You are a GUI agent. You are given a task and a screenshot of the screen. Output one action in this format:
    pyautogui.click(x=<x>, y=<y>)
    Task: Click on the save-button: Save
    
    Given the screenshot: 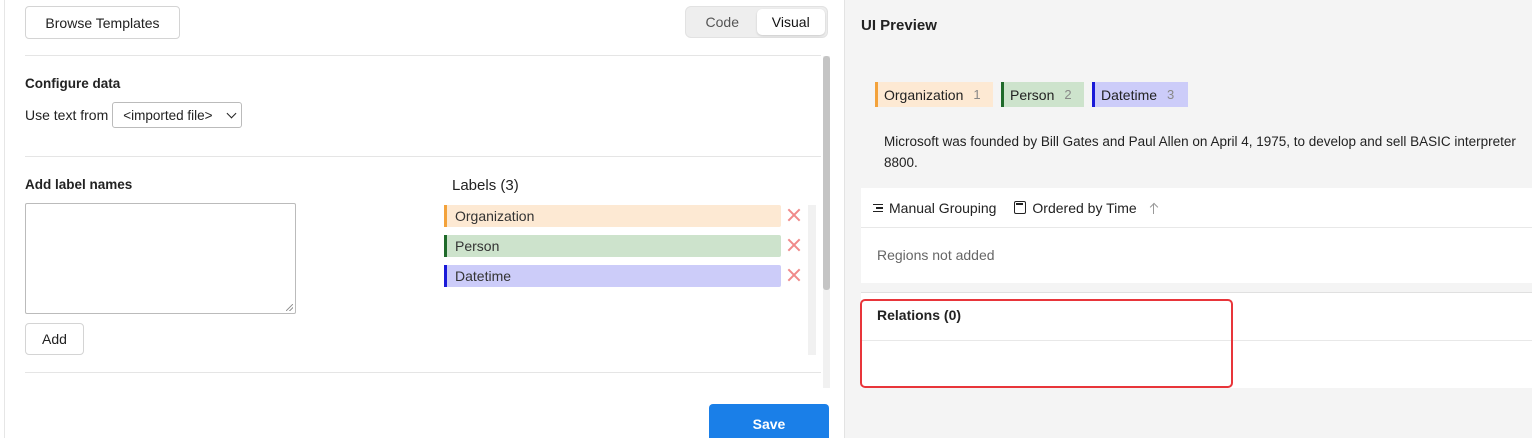 What is the action you would take?
    pyautogui.click(x=769, y=421)
    